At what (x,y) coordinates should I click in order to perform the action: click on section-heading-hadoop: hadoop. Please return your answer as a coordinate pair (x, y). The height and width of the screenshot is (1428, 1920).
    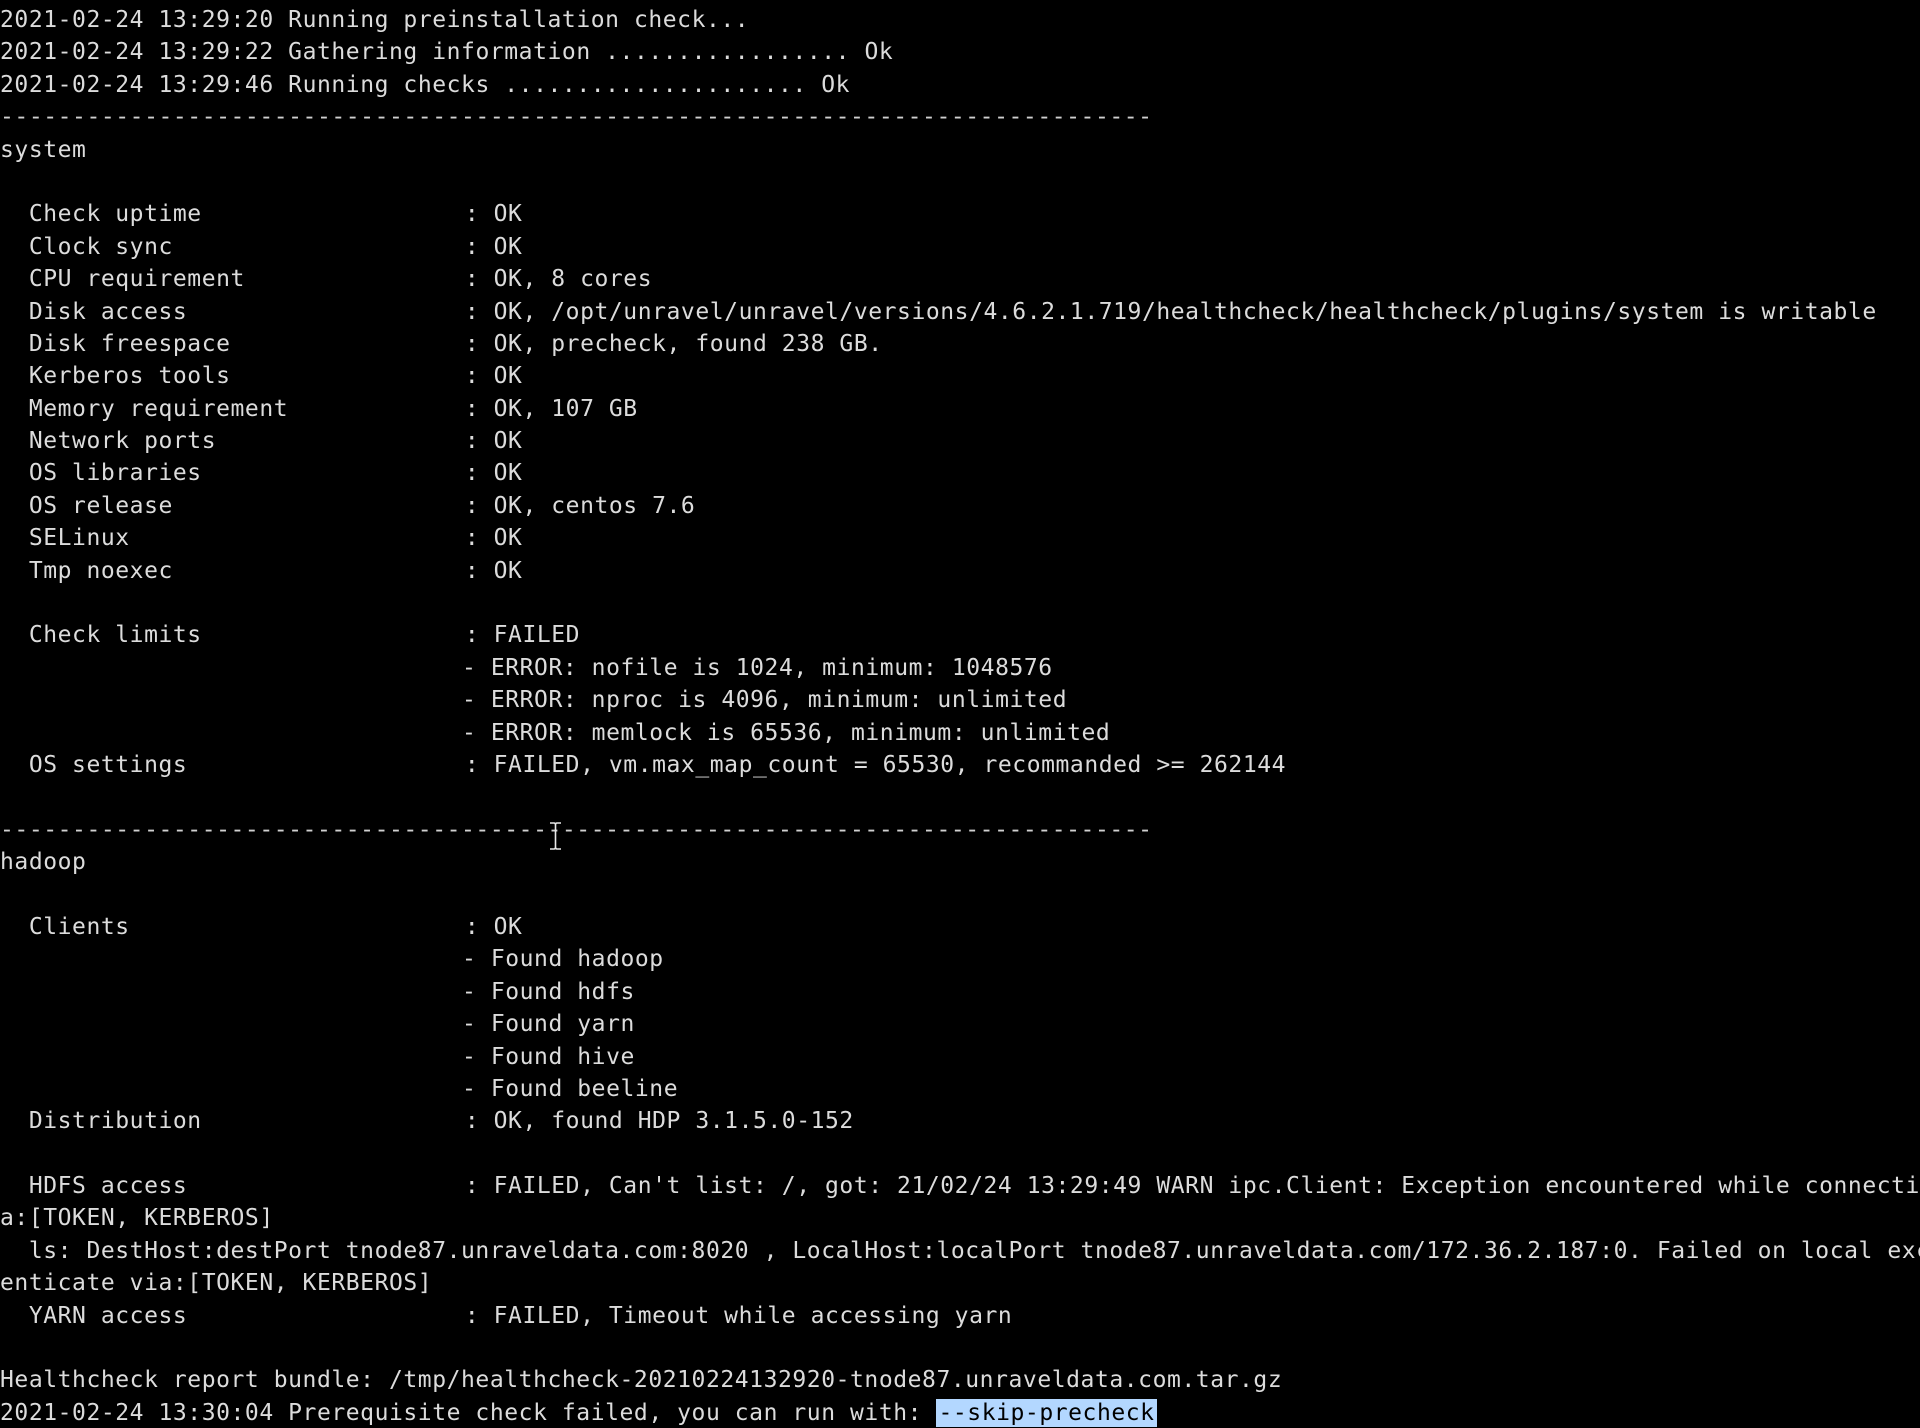
    Looking at the image, I should click on (43, 862).